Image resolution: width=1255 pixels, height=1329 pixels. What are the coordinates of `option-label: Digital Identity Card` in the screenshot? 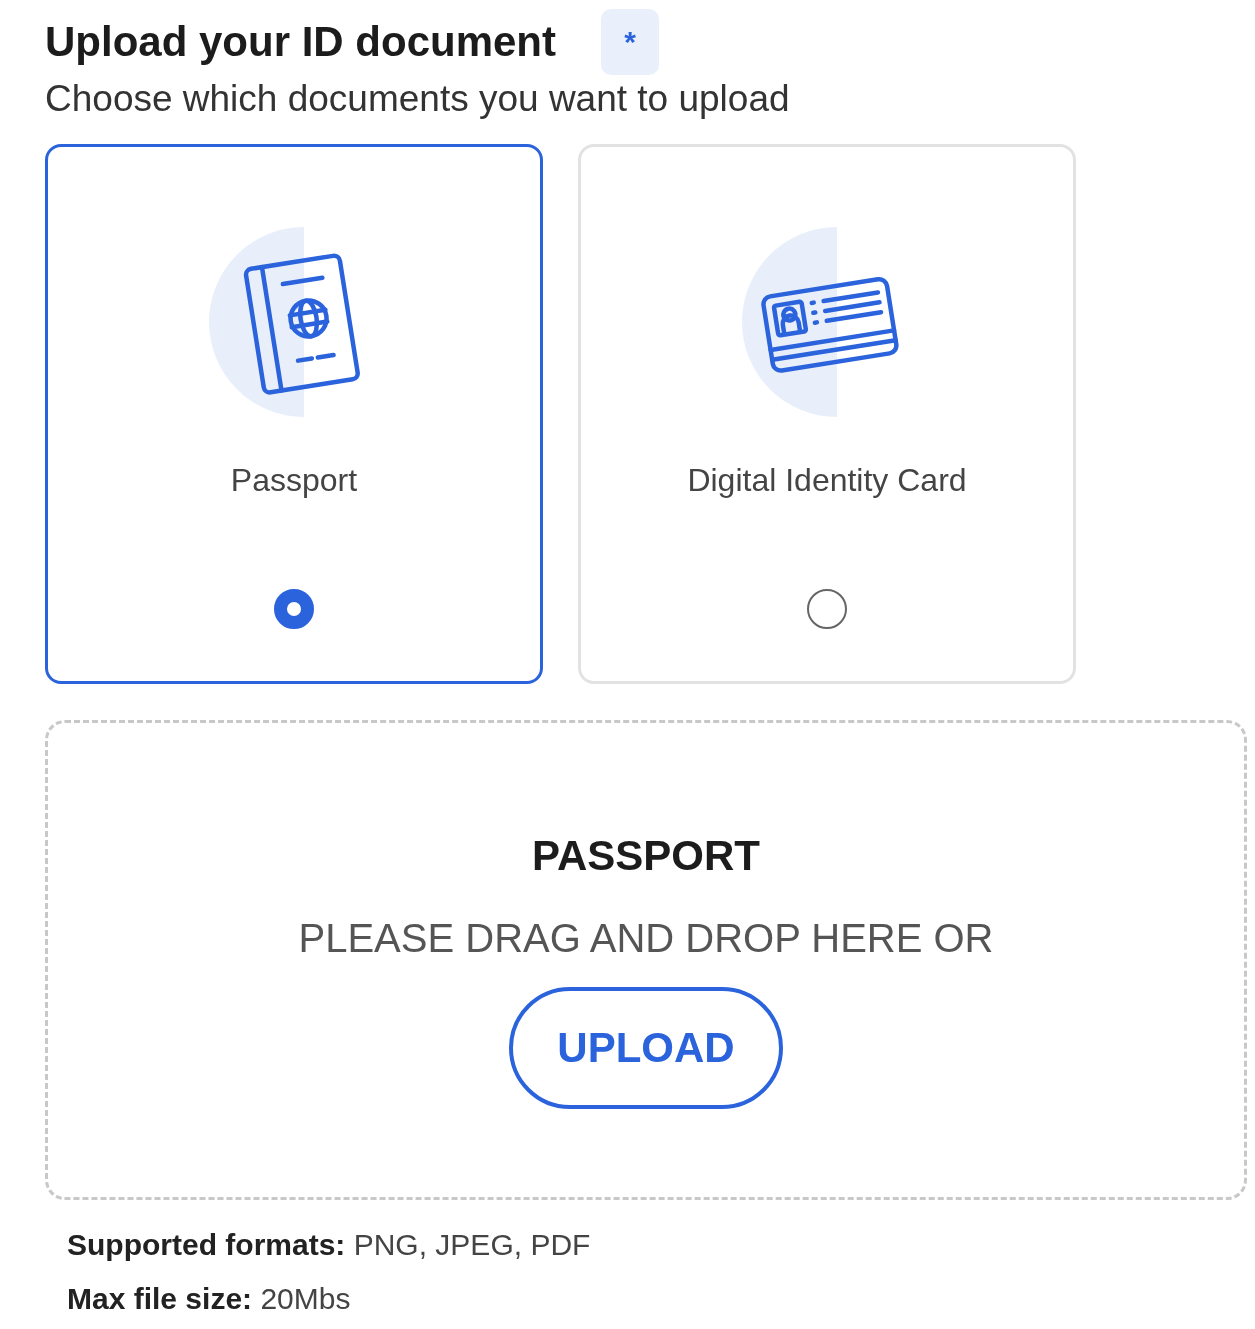 It's located at (827, 480).